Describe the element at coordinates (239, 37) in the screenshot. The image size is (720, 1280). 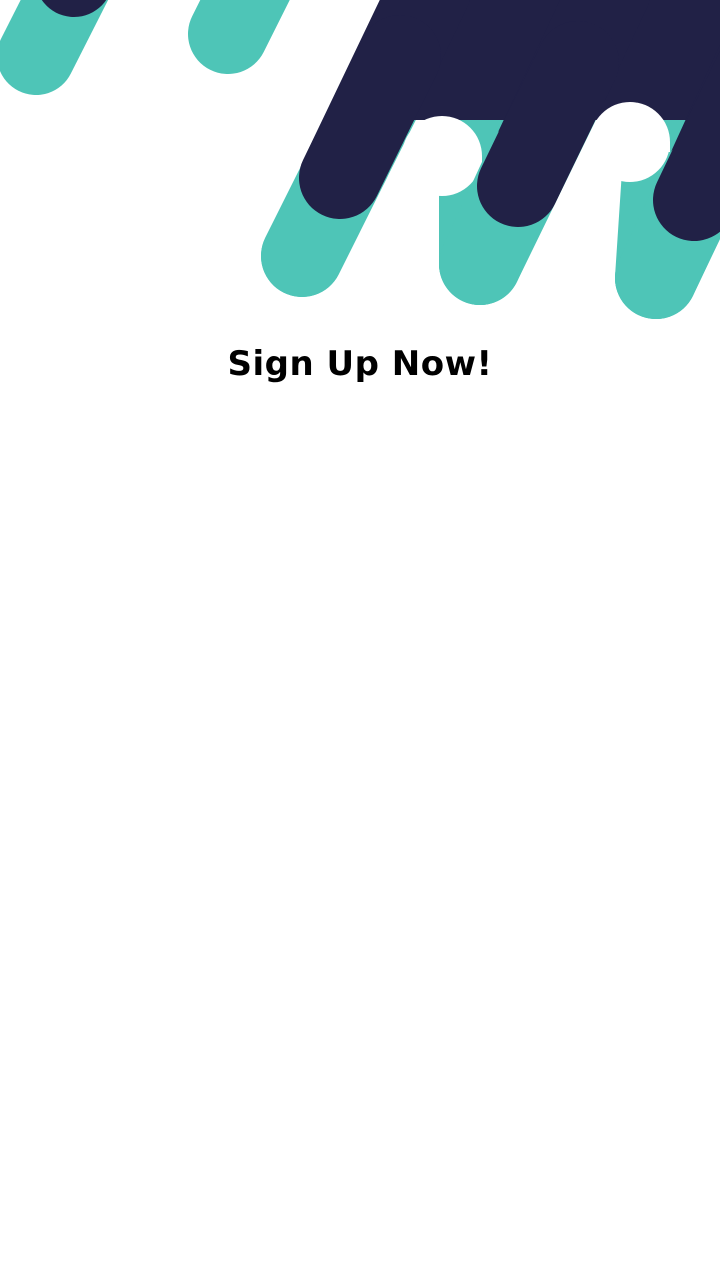
I see `teal-stripe` at that location.